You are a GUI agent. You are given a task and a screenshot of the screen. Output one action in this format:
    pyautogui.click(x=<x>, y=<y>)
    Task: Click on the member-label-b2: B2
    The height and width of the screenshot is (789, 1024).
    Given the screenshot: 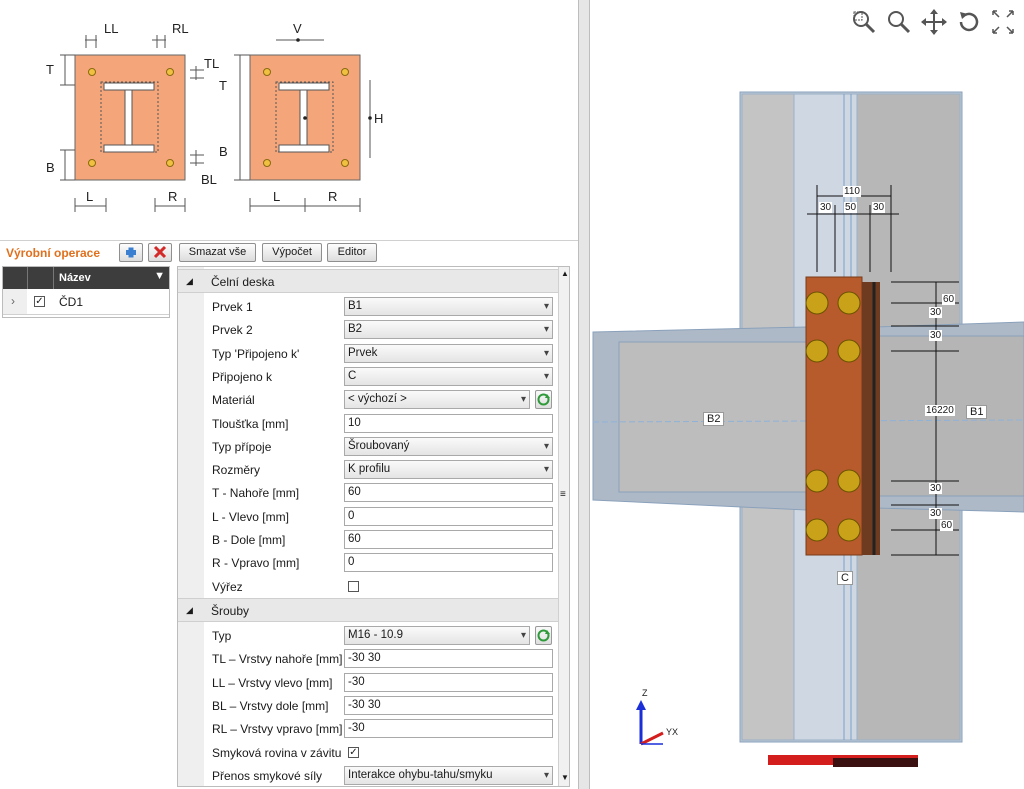 What is the action you would take?
    pyautogui.click(x=714, y=419)
    